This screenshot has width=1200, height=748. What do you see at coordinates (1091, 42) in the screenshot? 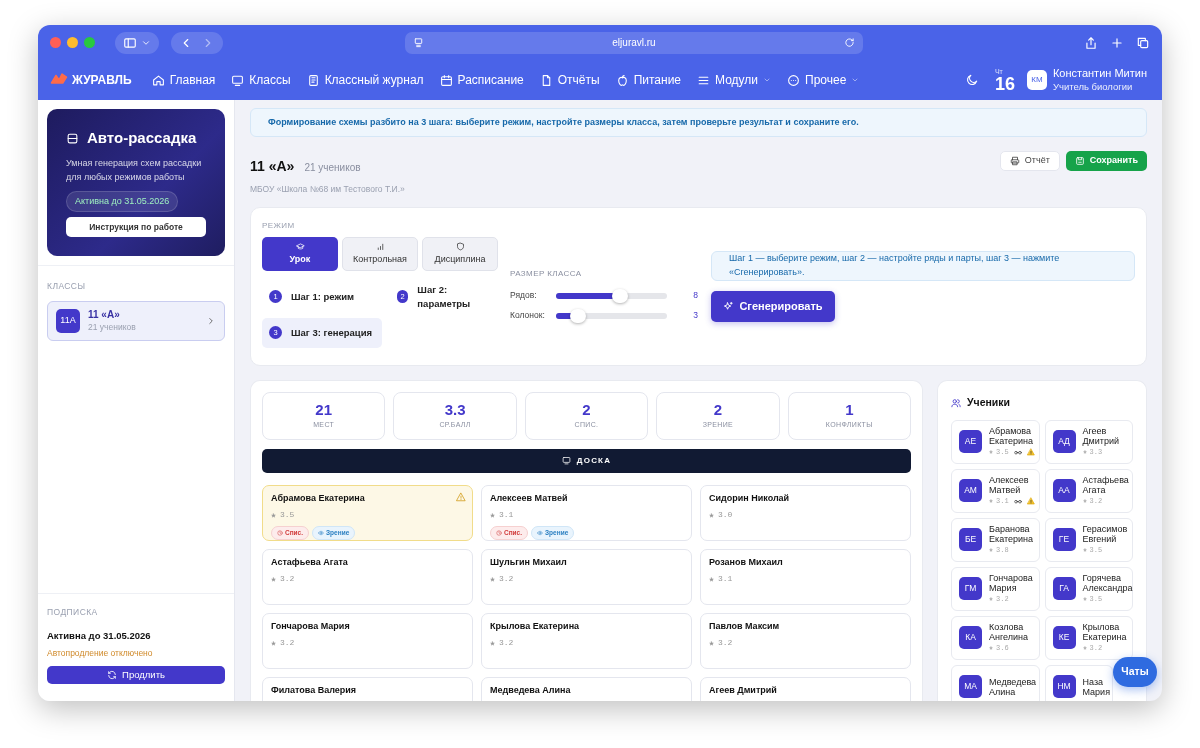
I see `share-icon` at bounding box center [1091, 42].